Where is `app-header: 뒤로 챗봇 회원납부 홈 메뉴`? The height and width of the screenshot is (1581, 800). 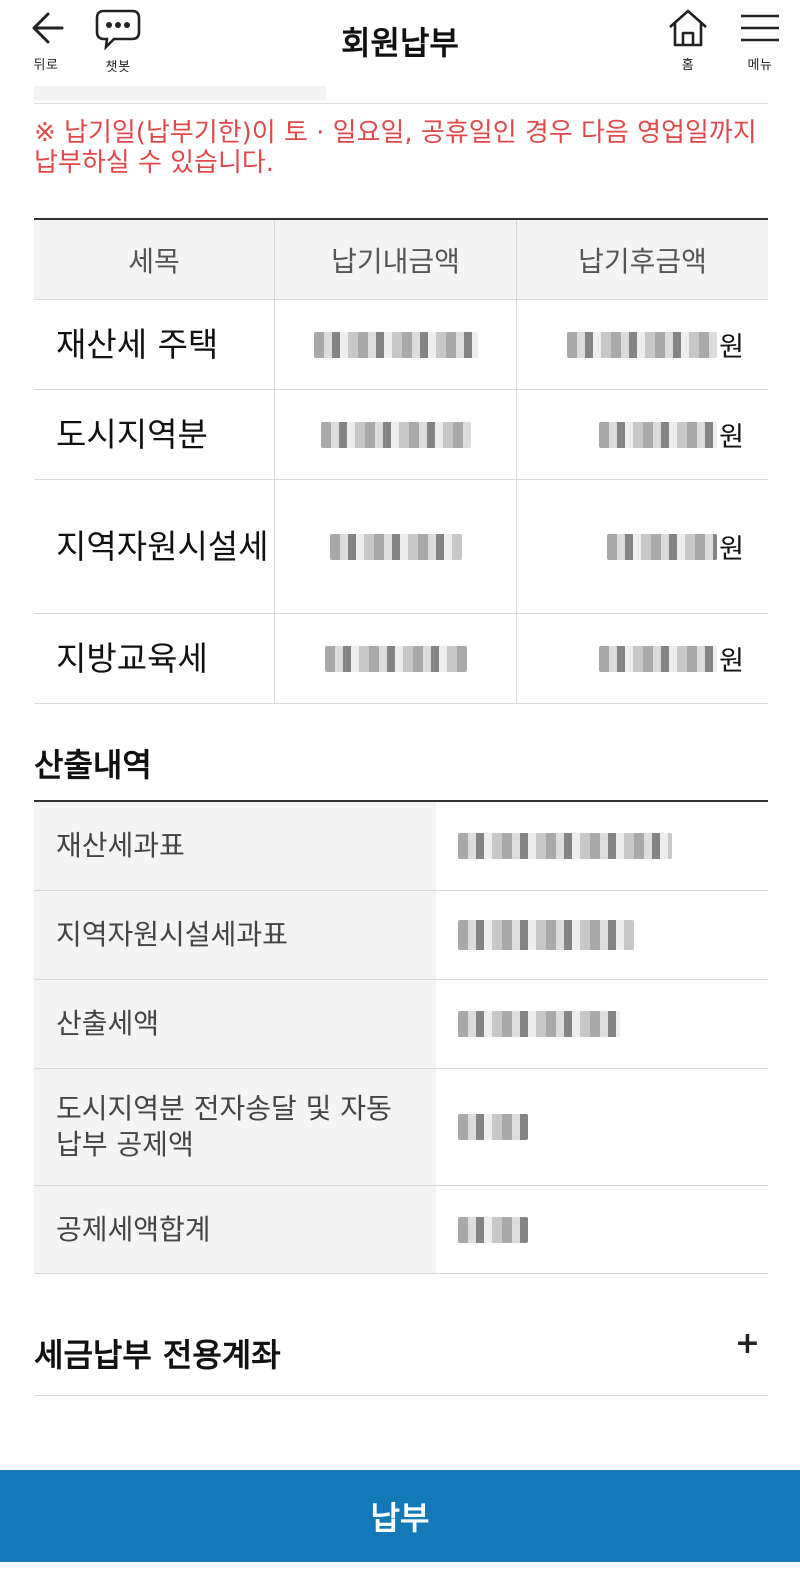 app-header: 뒤로 챗봇 회원납부 홈 메뉴 is located at coordinates (400, 43).